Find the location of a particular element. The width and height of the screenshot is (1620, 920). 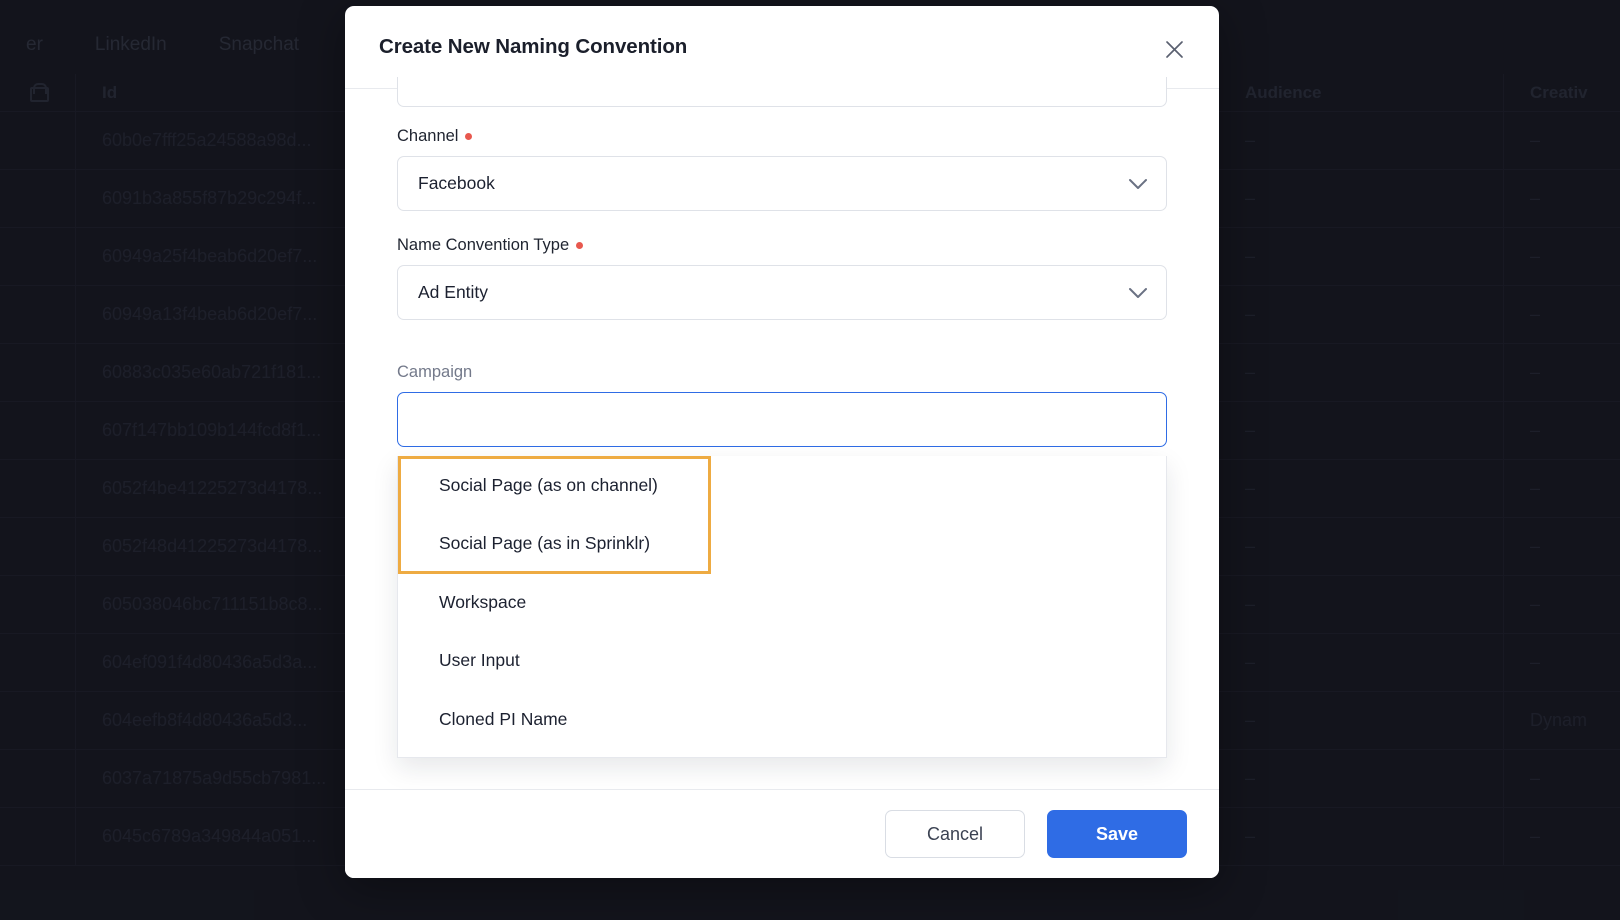

field-name-convention-type: Name Convention Type Ad Entity is located at coordinates (782, 278).